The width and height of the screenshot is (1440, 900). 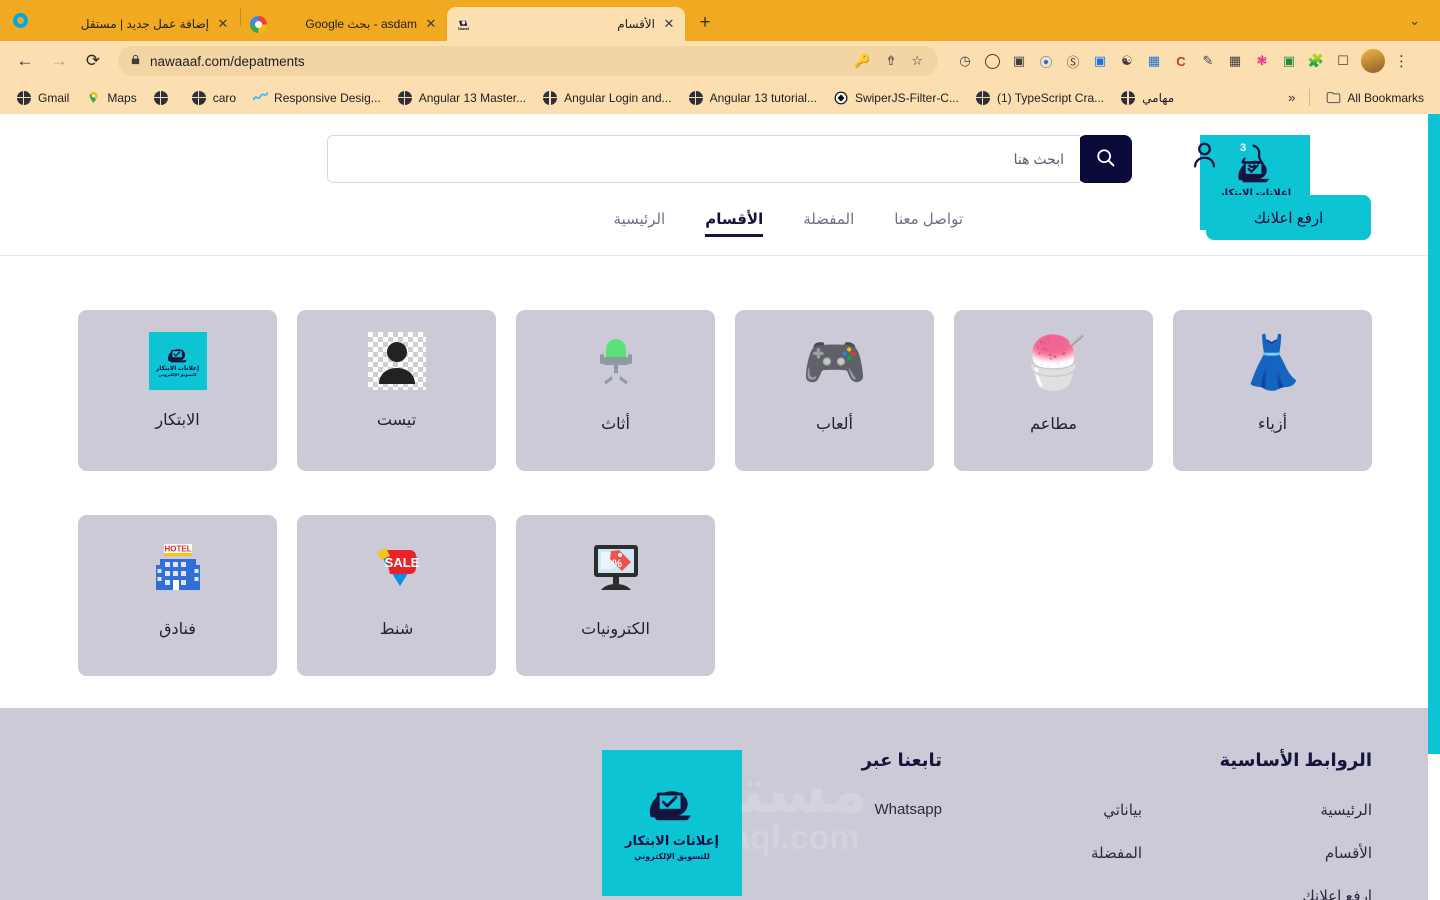 I want to click on svg-text: Nawaf, so click(x=464, y=29).